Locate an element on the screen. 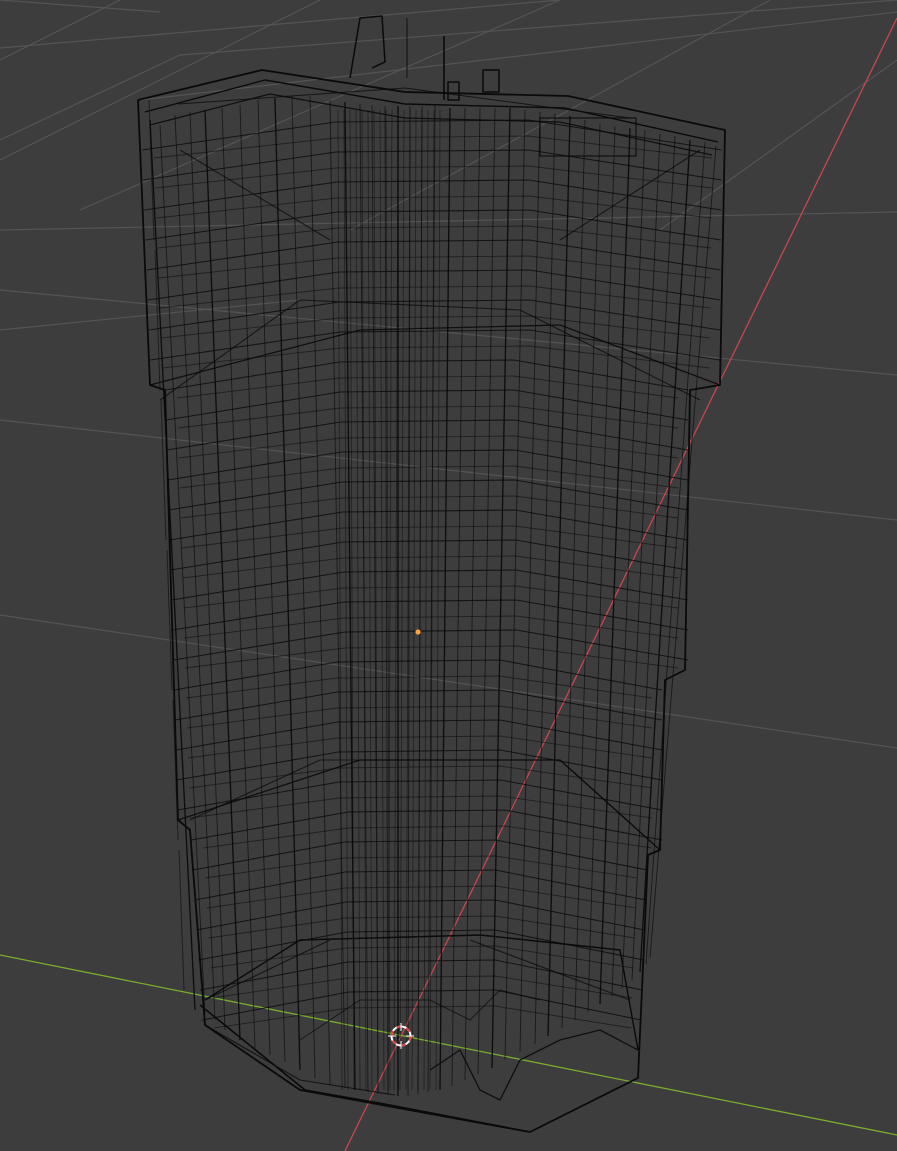  object-origin-dot is located at coordinates (418, 632).